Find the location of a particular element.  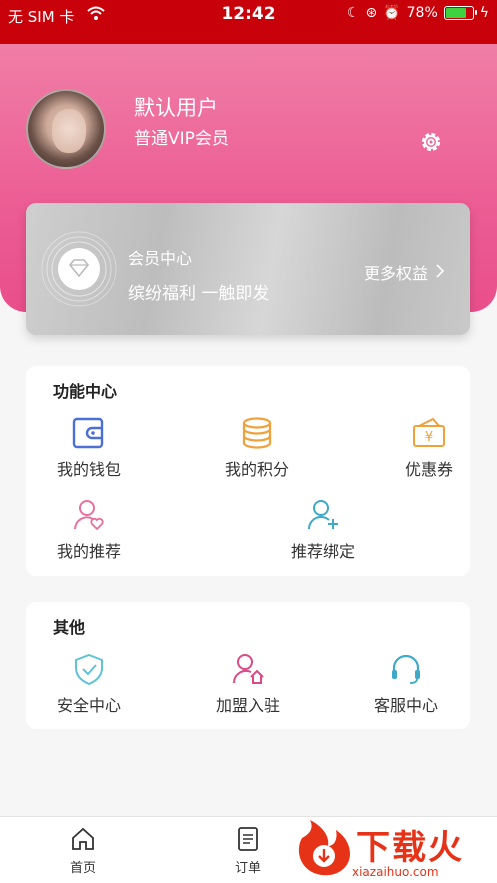

chevron-right-icon is located at coordinates (440, 272).